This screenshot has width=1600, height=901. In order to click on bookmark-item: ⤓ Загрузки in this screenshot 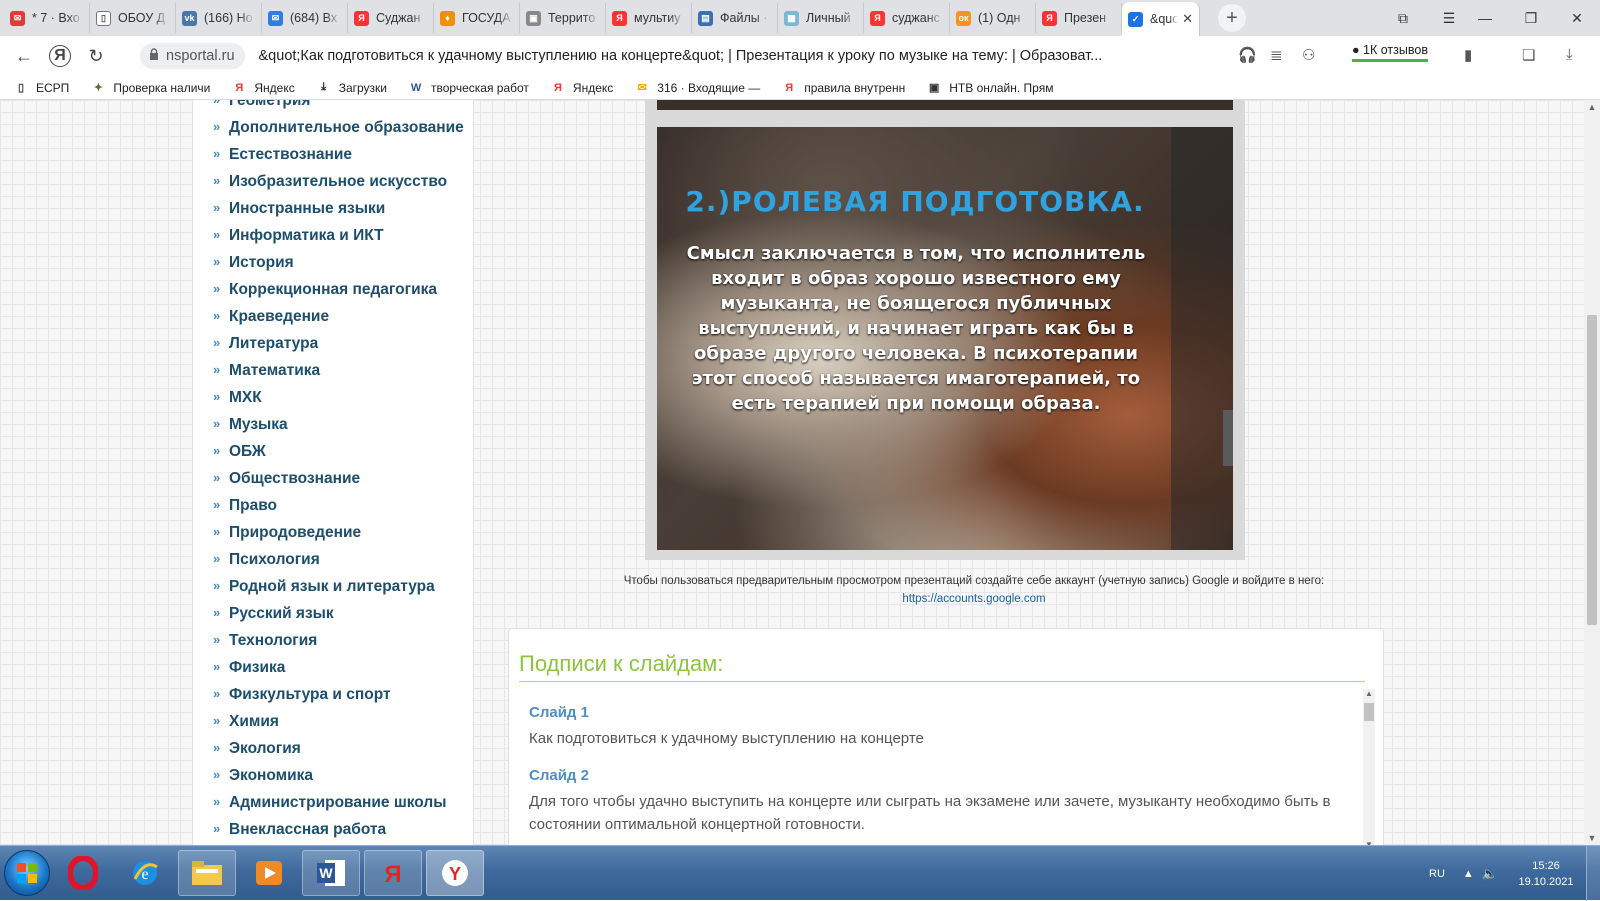, I will do `click(352, 88)`.